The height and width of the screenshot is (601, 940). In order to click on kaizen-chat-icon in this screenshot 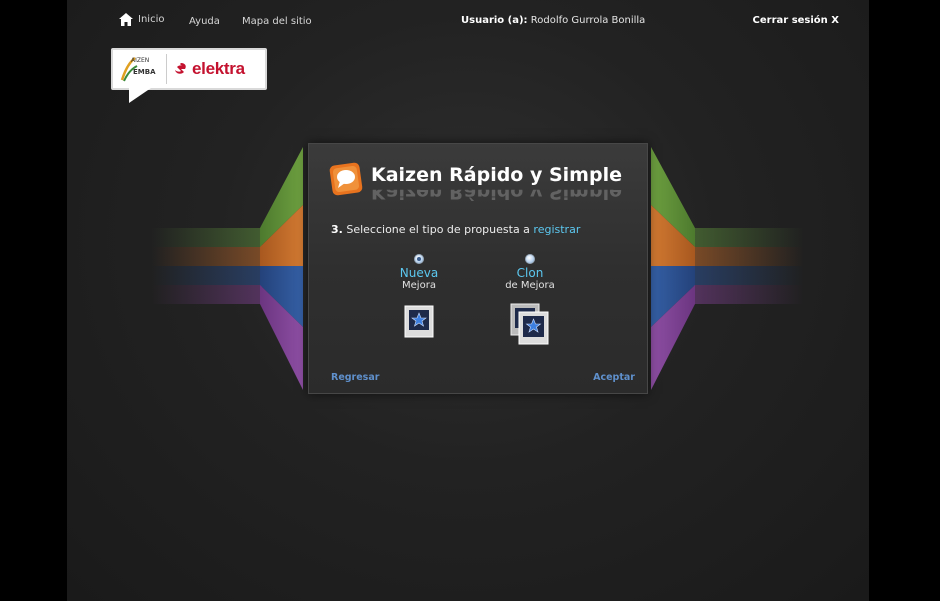, I will do `click(346, 179)`.